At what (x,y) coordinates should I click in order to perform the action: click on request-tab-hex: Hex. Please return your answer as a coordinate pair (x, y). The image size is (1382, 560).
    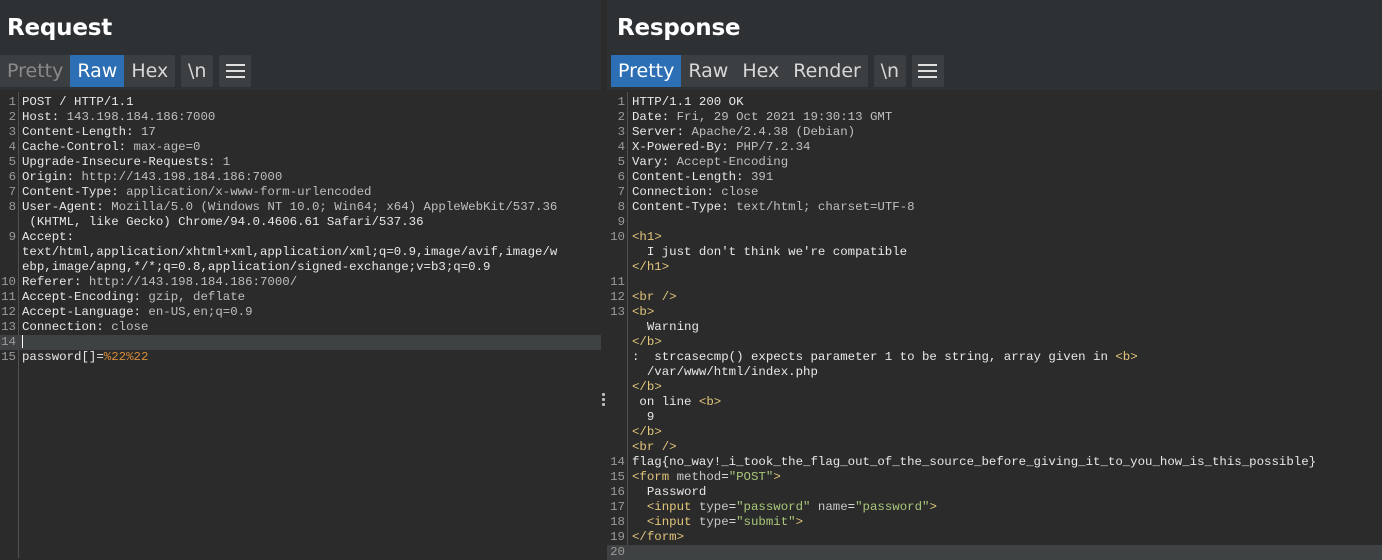
    Looking at the image, I should click on (149, 71).